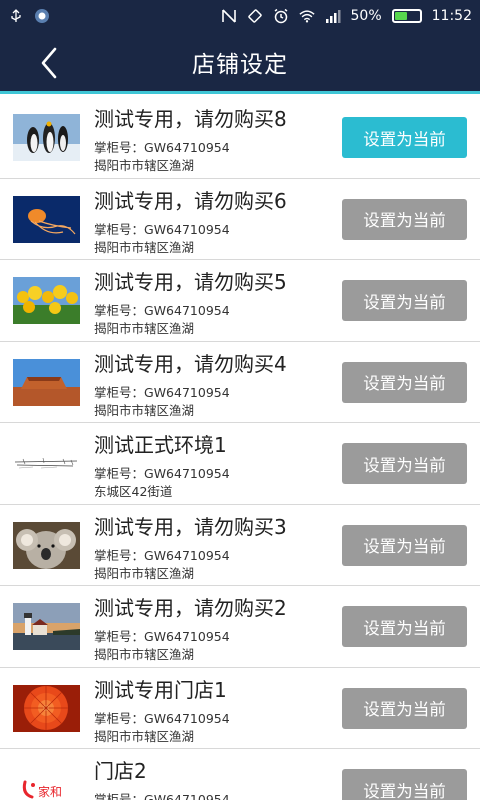 This screenshot has width=480, height=800. I want to click on battery-percent: 50%, so click(366, 16).